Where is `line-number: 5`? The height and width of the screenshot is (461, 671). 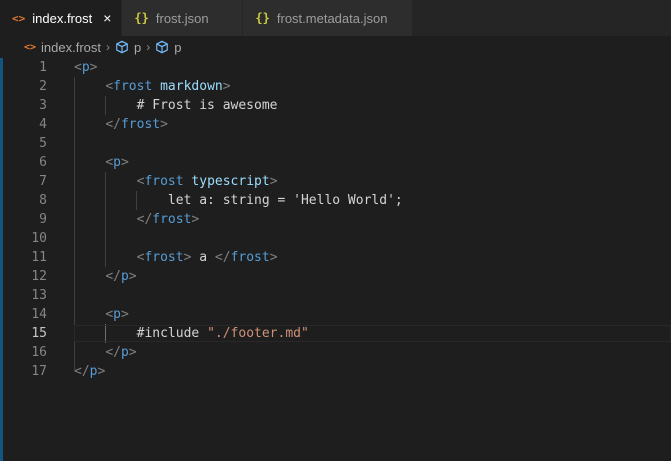 line-number: 5 is located at coordinates (43, 143).